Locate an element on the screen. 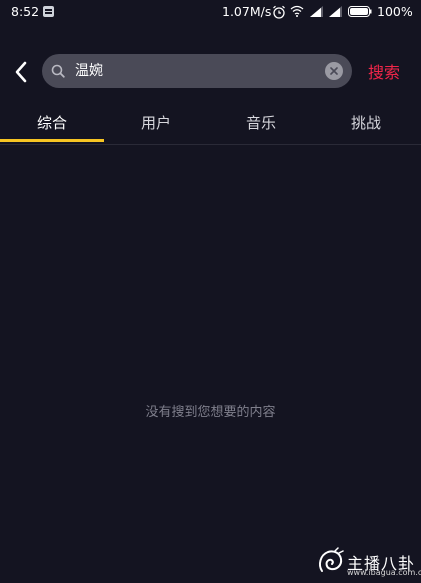 The height and width of the screenshot is (583, 421). search-input: 温婉 is located at coordinates (89, 71).